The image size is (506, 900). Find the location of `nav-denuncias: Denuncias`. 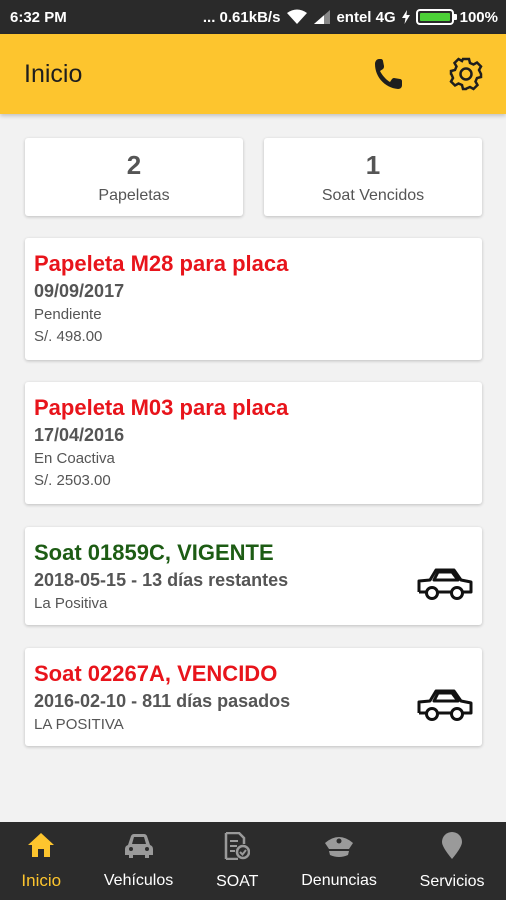

nav-denuncias: Denuncias is located at coordinates (339, 861).